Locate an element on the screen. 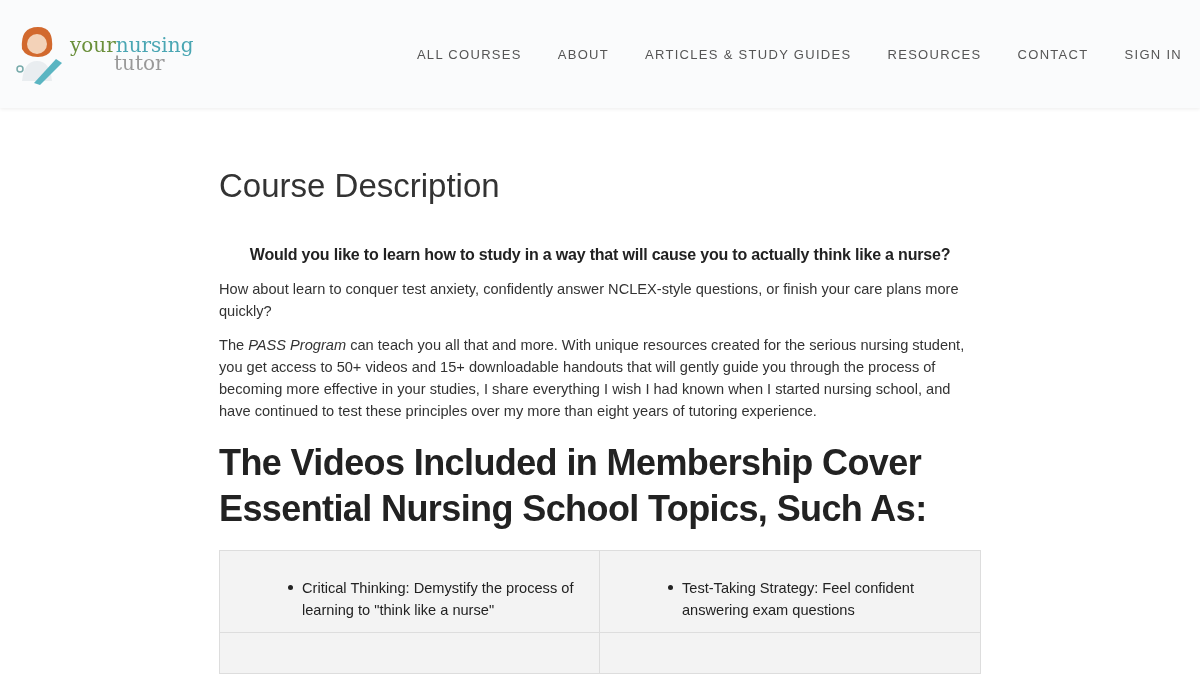 Image resolution: width=1200 pixels, height=677 pixels. page-title: Course Description is located at coordinates (360, 186).